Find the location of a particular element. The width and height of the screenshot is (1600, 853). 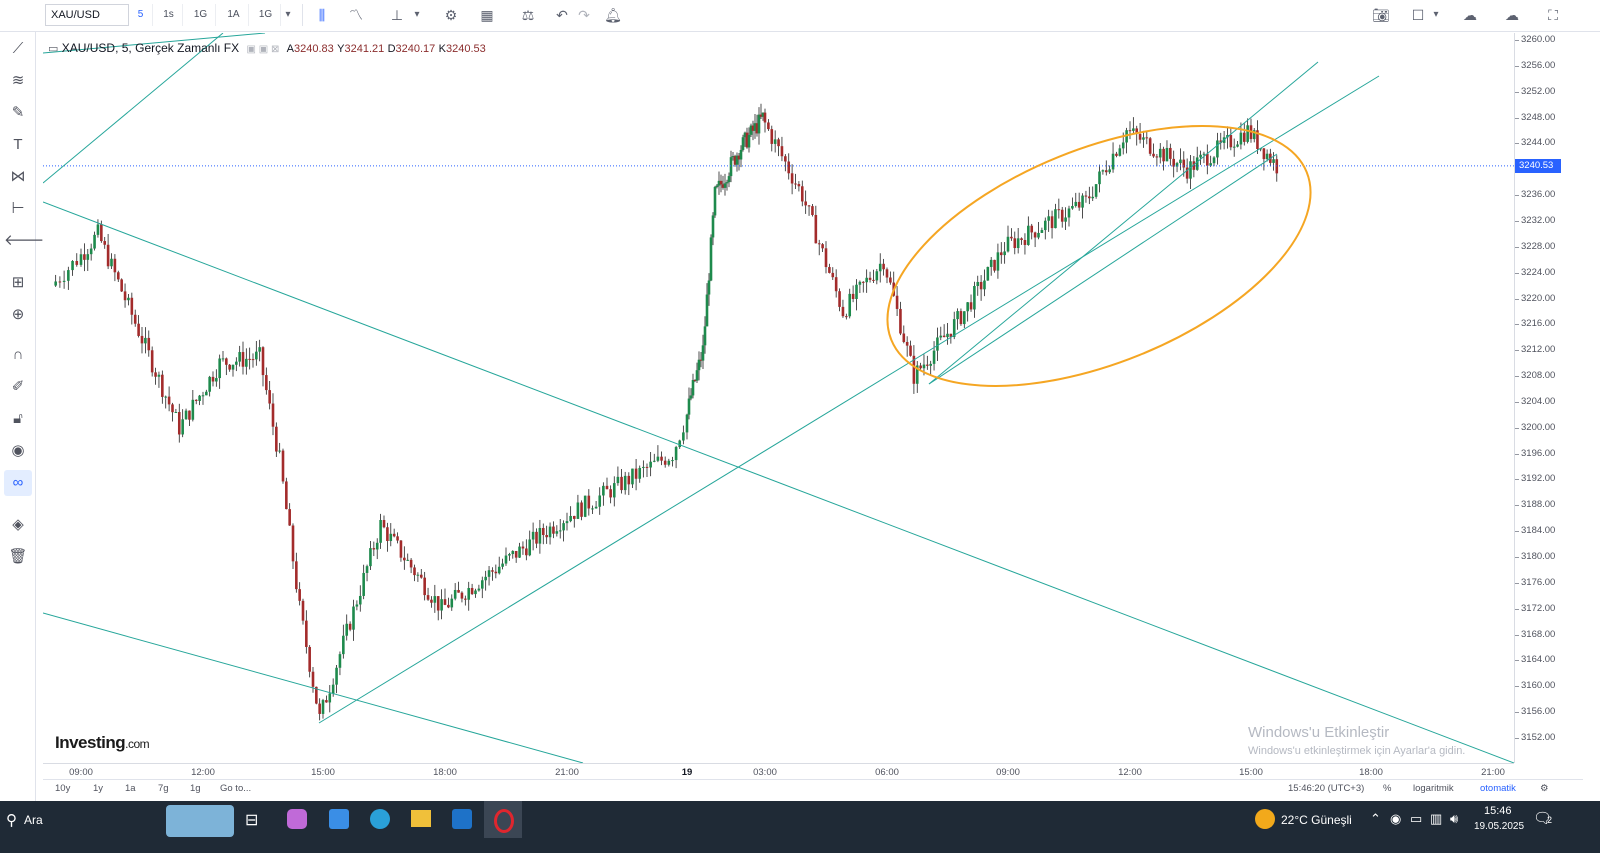

compare-icon: 〽 is located at coordinates (356, 15).